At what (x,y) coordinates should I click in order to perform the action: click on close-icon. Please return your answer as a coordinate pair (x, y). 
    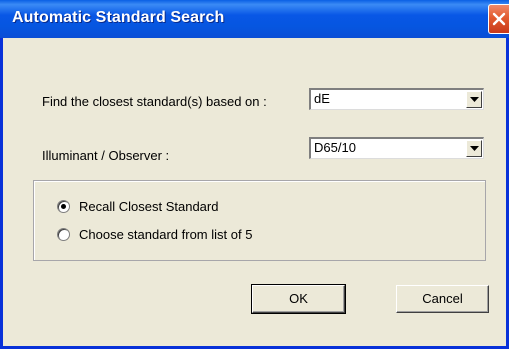
    Looking at the image, I should click on (499, 19).